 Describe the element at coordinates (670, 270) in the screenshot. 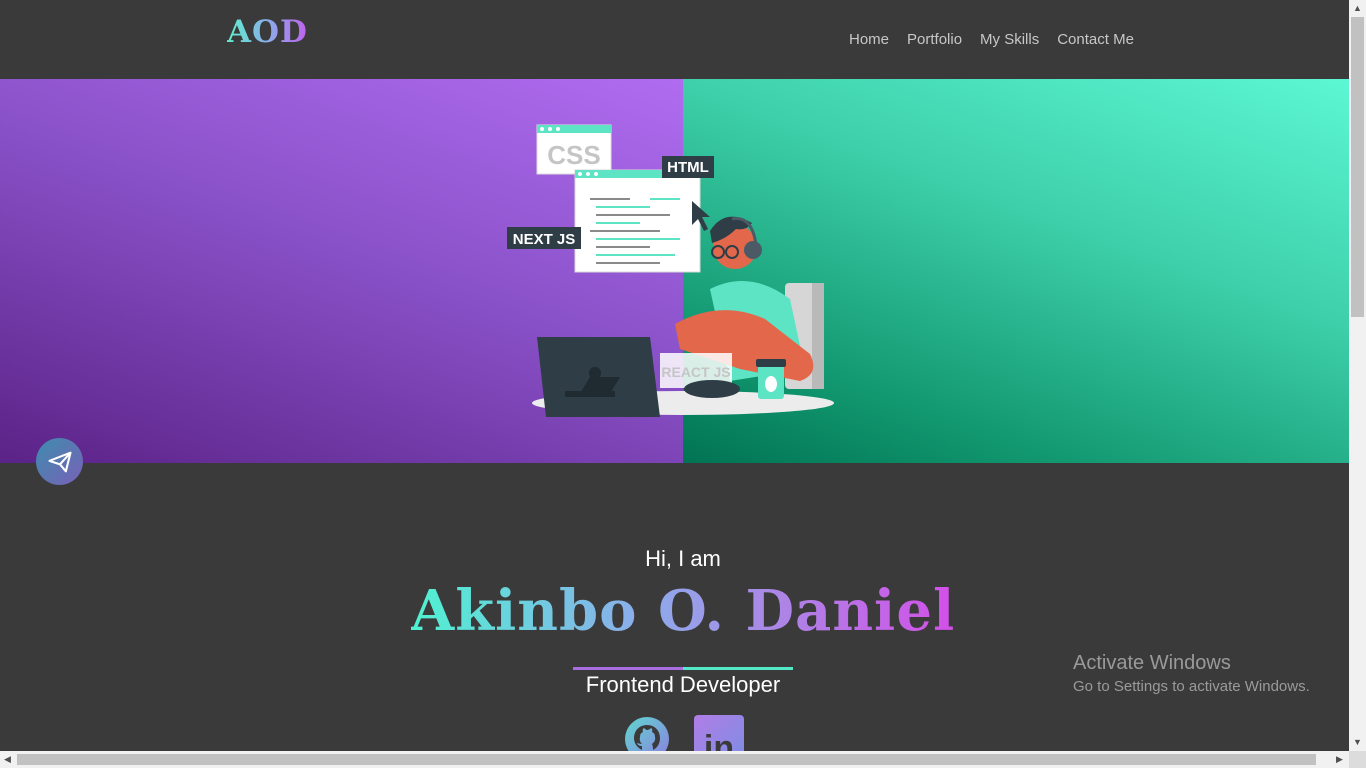

I see `developer-illustration: CSS HTML NEXT JS REACT JS` at that location.